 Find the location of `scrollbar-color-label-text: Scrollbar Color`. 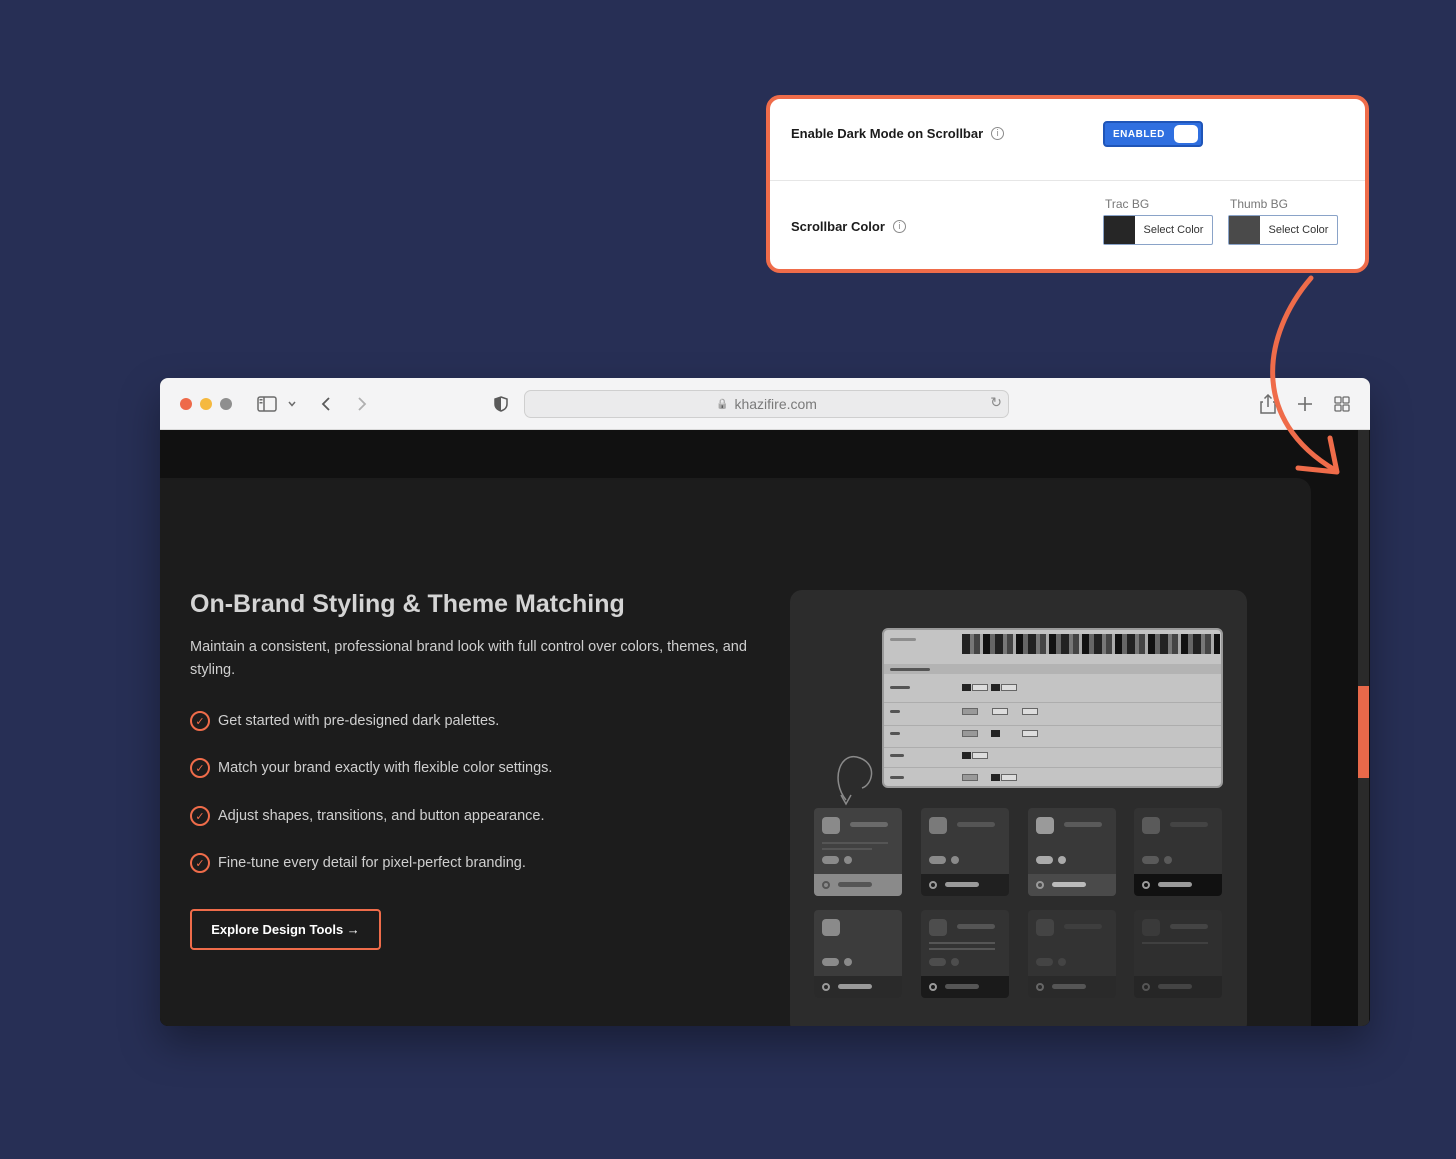

scrollbar-color-label-text: Scrollbar Color is located at coordinates (838, 226).